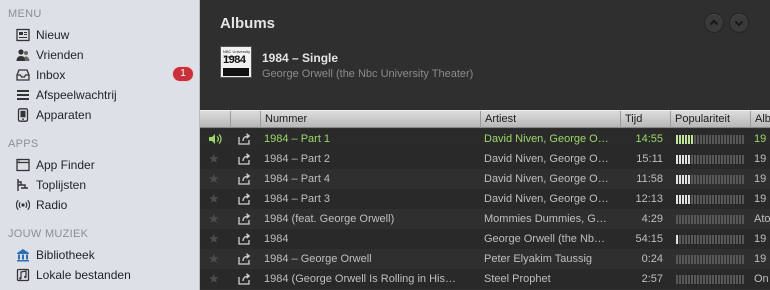 This screenshot has width=770, height=290. What do you see at coordinates (370, 119) in the screenshot?
I see `column-header-nummer: Nummer` at bounding box center [370, 119].